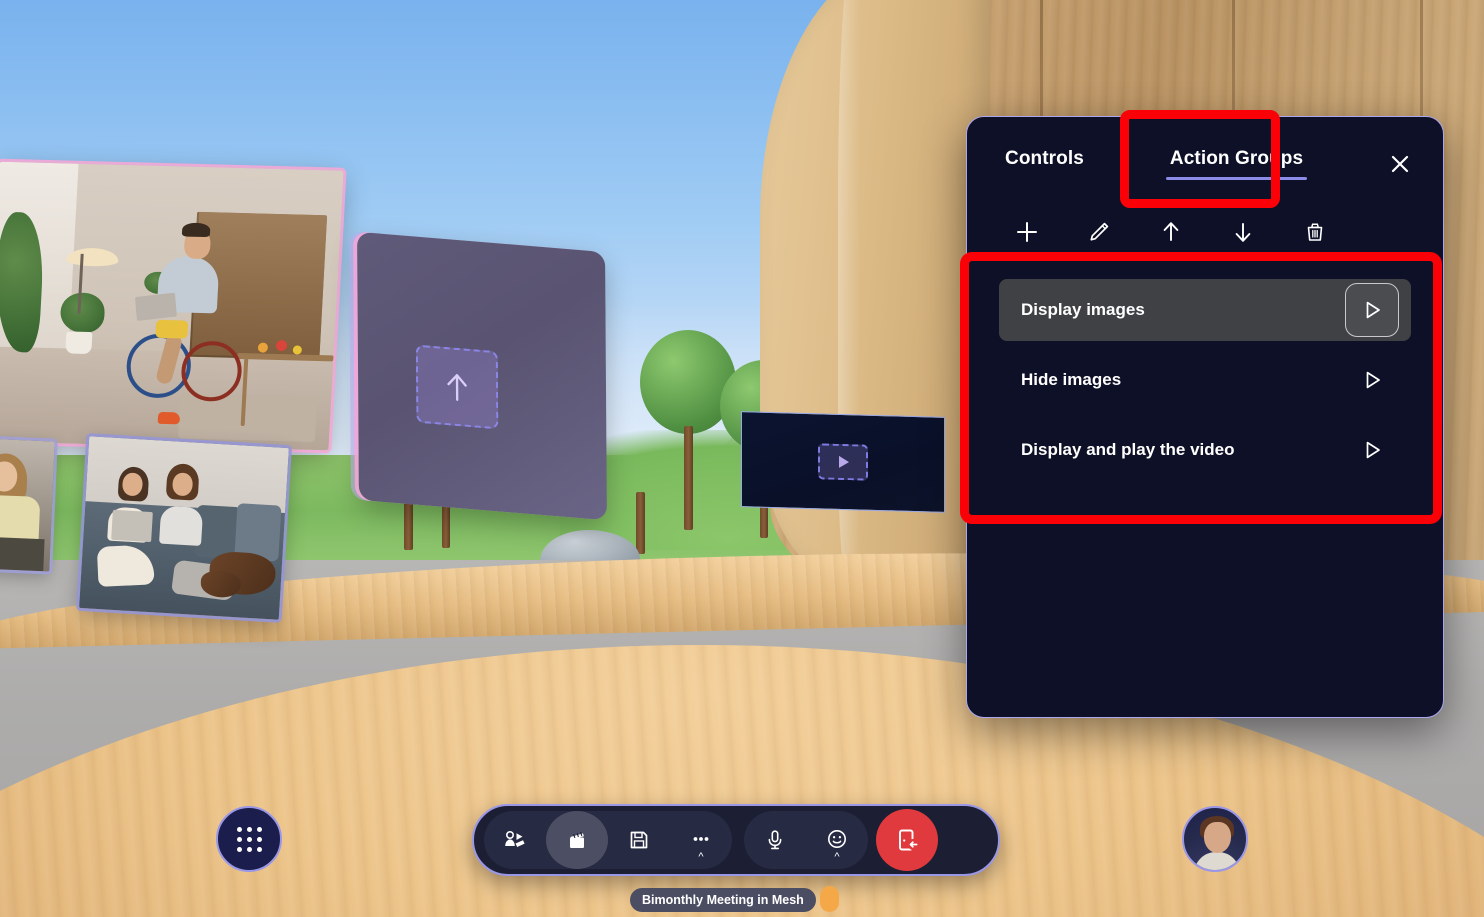  Describe the element at coordinates (1205, 310) in the screenshot. I see `action-group-row: Display images` at that location.